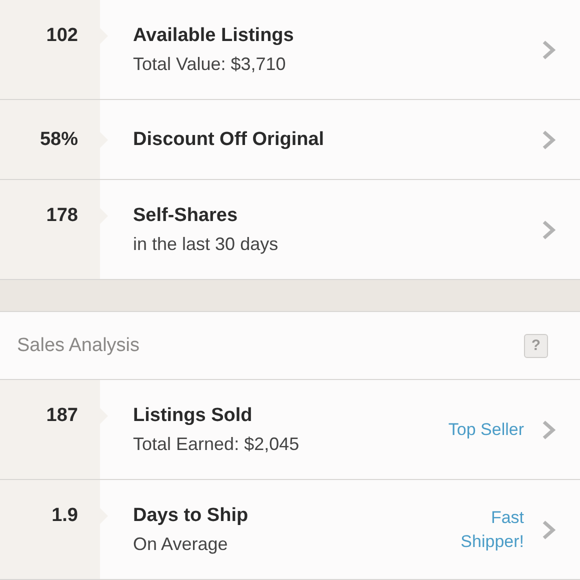  What do you see at coordinates (62, 216) in the screenshot?
I see `stat-value: 178` at bounding box center [62, 216].